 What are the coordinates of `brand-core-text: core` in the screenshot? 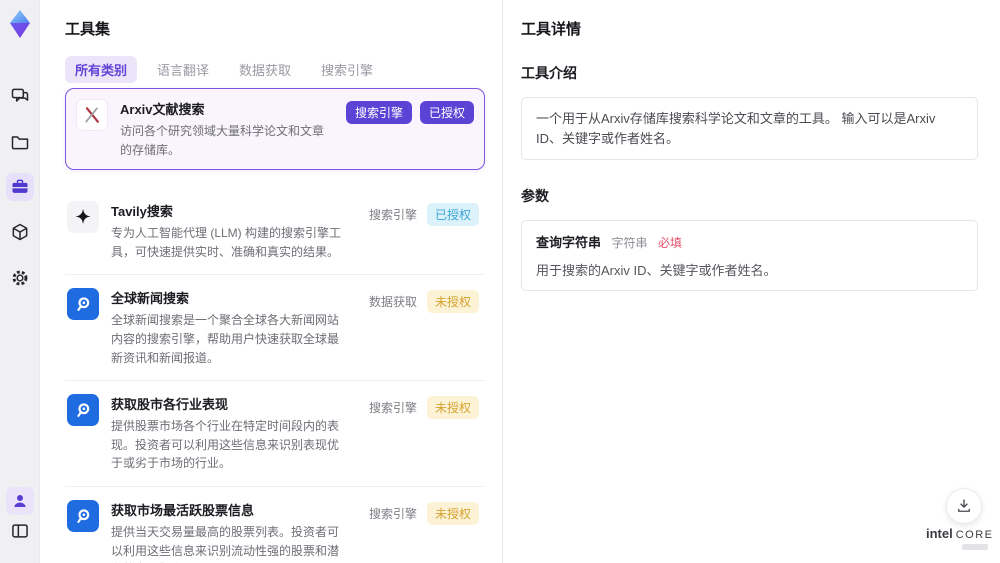 It's located at (974, 535).